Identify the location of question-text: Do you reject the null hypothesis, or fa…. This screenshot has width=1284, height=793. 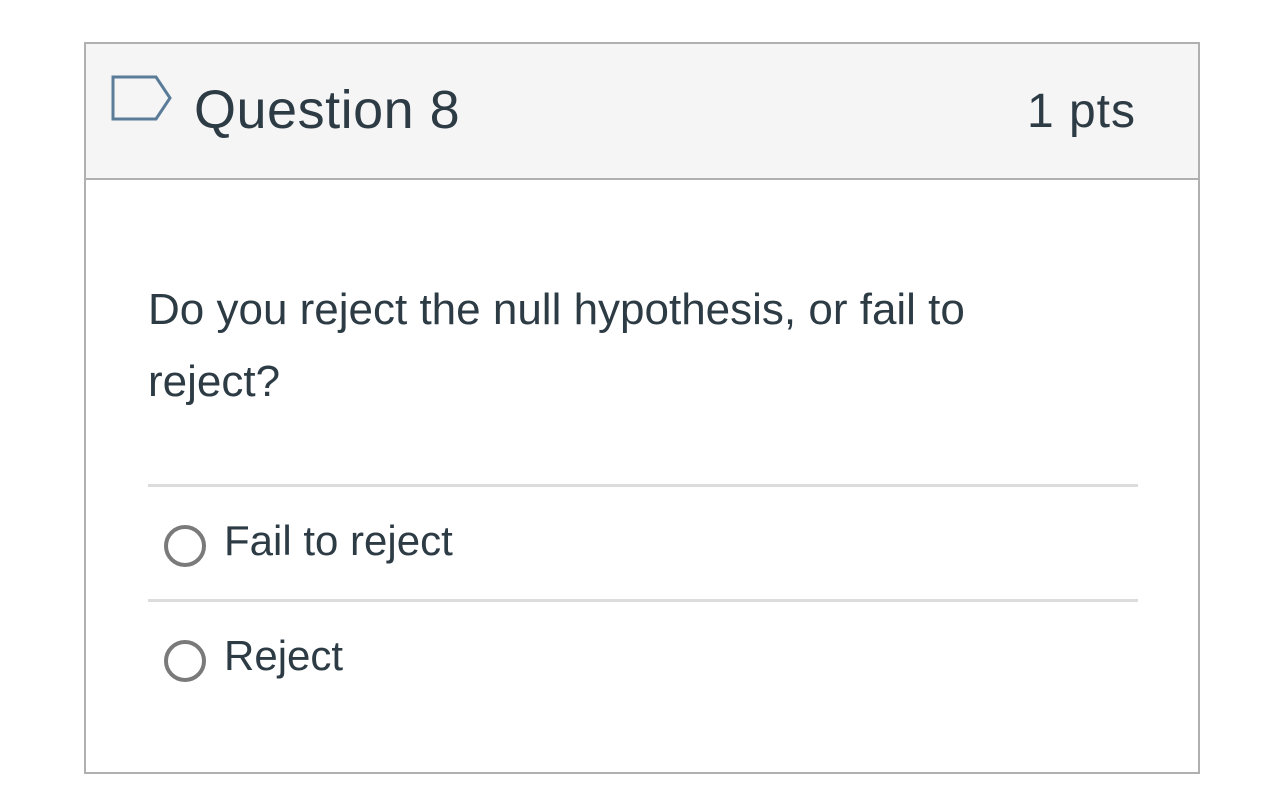
(556, 345).